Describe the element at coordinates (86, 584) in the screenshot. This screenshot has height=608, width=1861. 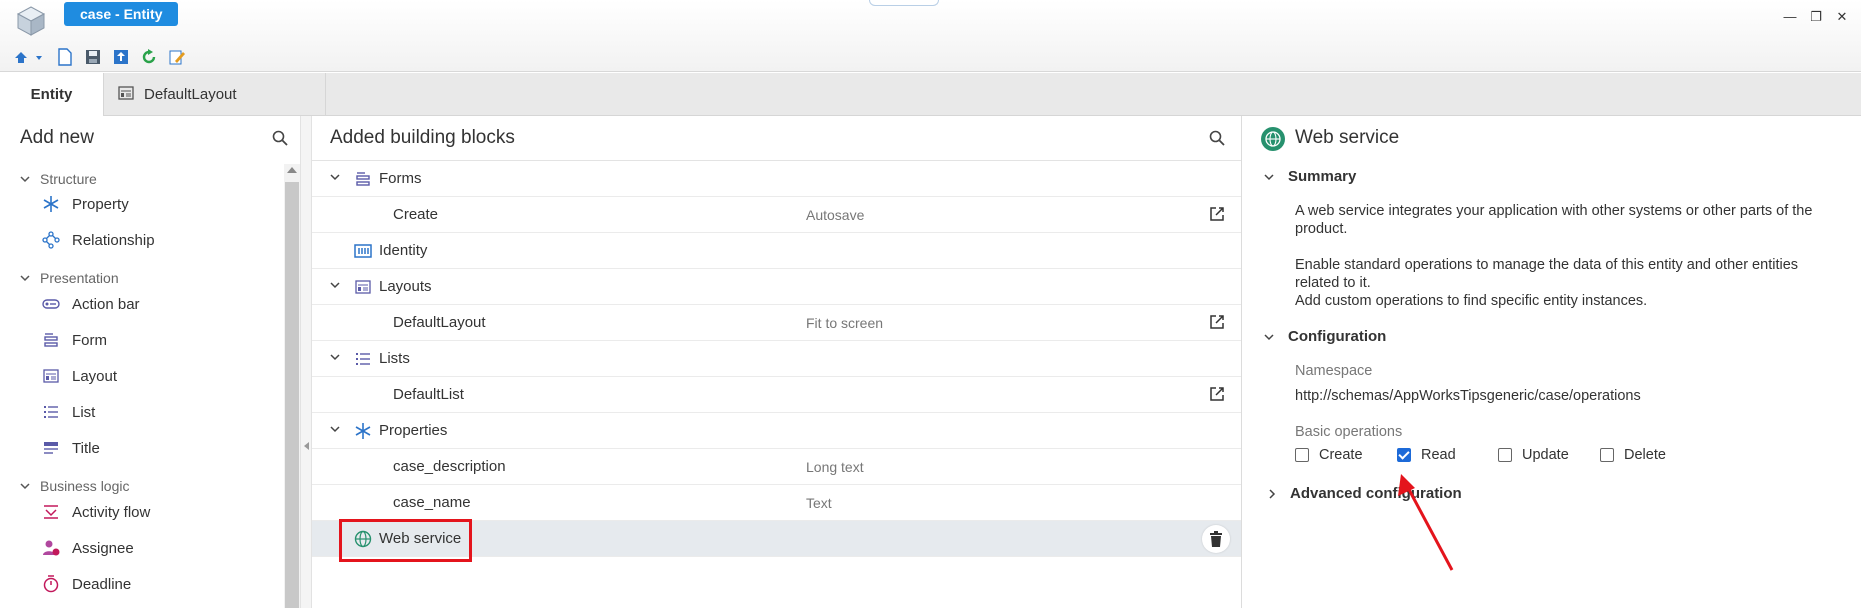
I see `add-deadline-item: Deadline` at that location.